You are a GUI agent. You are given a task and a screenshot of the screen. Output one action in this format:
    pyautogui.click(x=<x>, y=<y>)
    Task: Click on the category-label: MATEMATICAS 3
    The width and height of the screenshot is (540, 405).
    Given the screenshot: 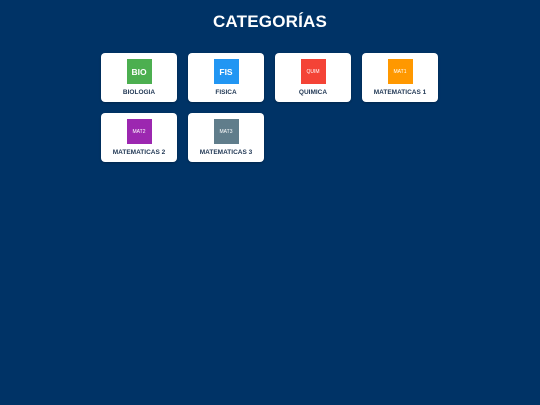 What is the action you would take?
    pyautogui.click(x=226, y=152)
    